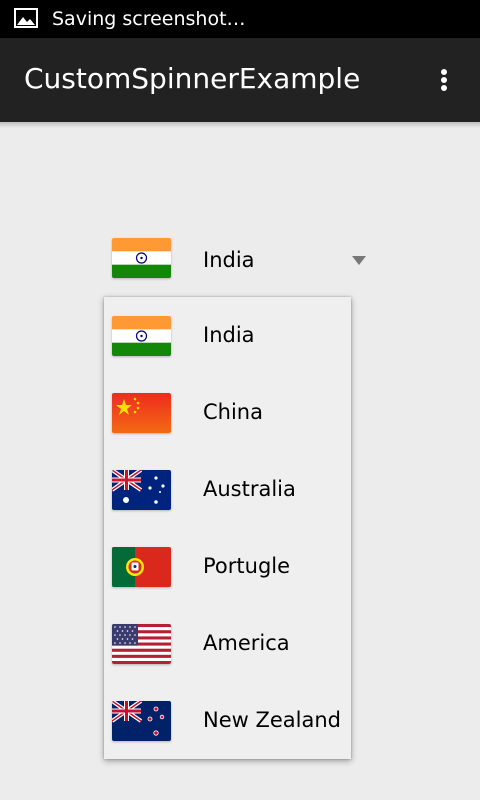 The width and height of the screenshot is (480, 800). I want to click on usa-flag-icon, so click(141, 644).